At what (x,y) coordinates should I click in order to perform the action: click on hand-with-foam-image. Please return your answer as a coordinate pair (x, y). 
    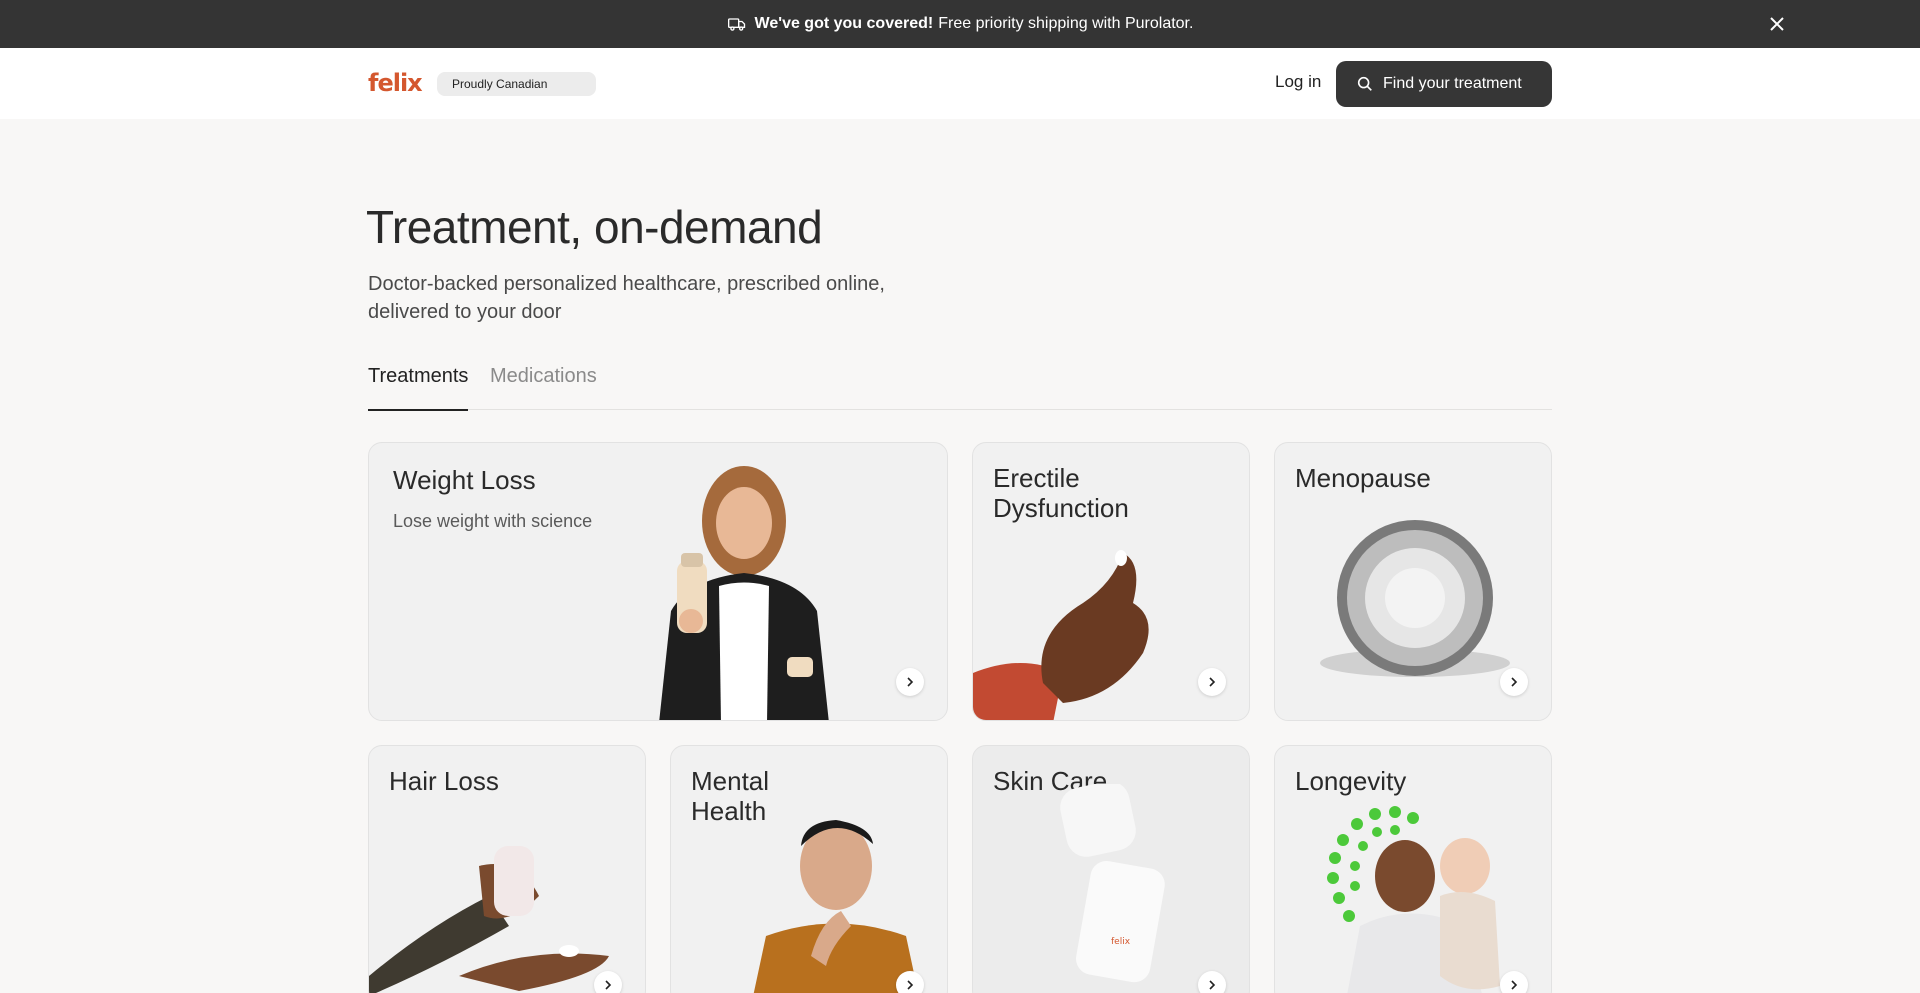
    Looking at the image, I should click on (489, 919).